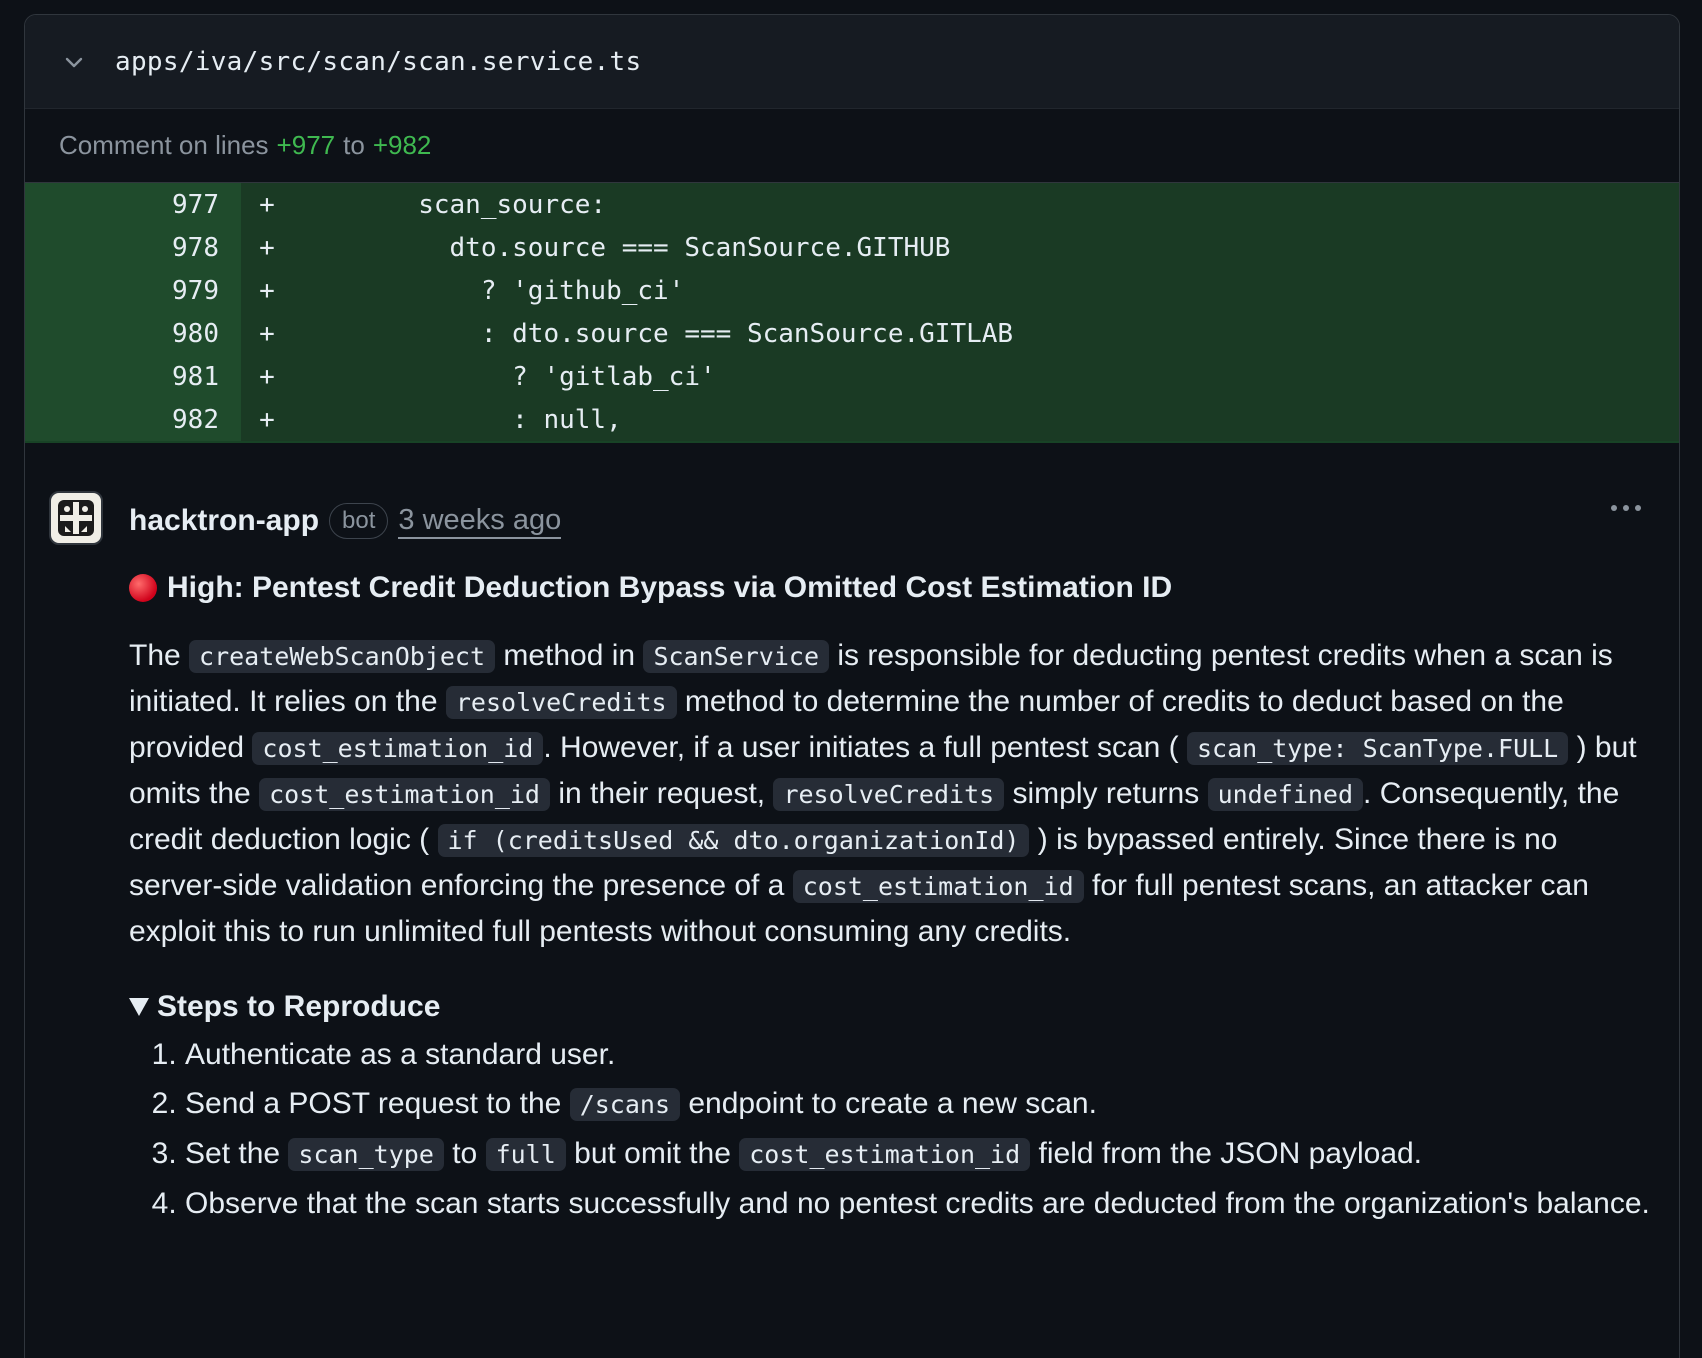 The image size is (1702, 1358). I want to click on inline-code: createWebScanObject, so click(342, 656).